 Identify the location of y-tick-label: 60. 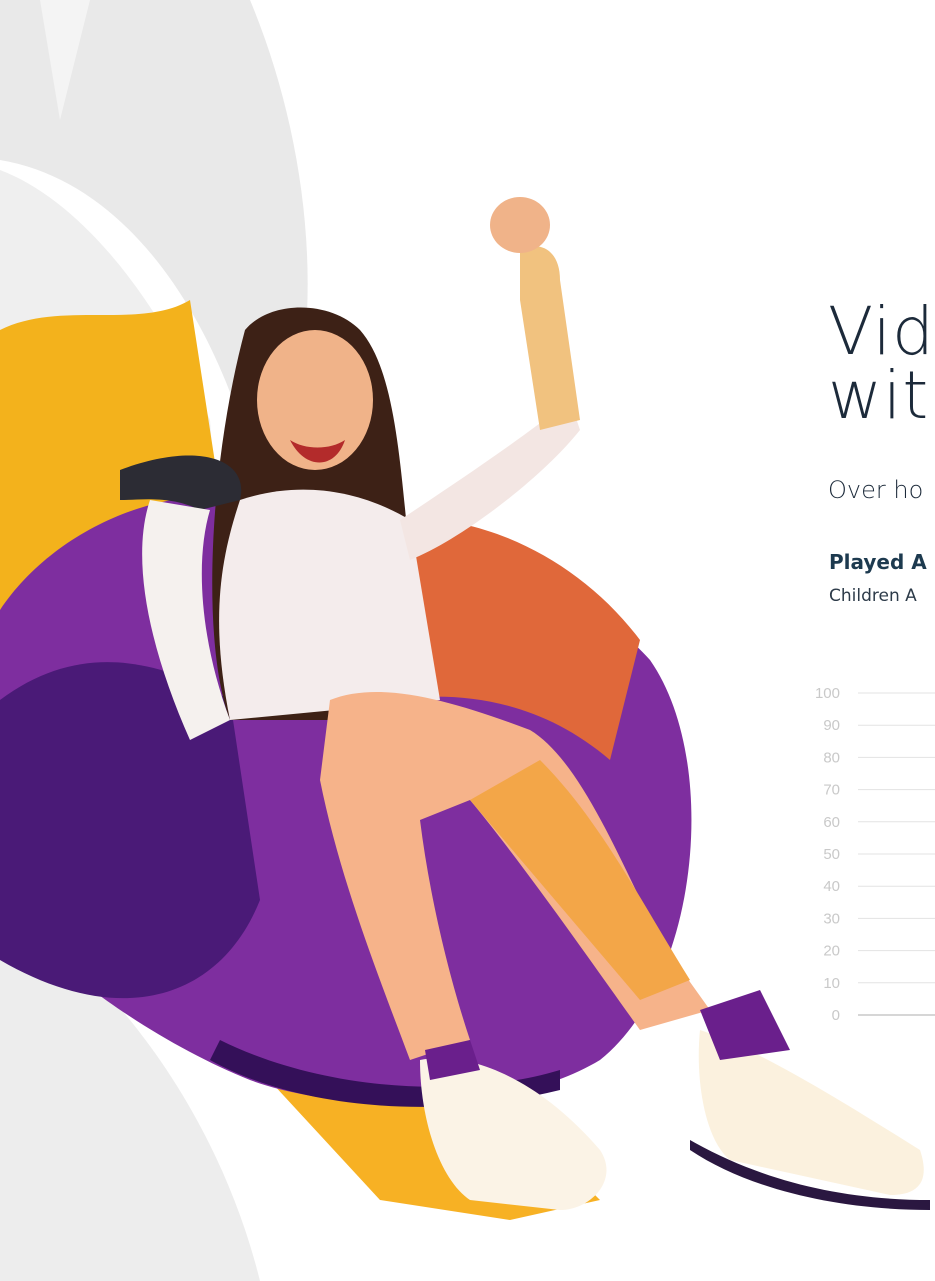
(831, 822).